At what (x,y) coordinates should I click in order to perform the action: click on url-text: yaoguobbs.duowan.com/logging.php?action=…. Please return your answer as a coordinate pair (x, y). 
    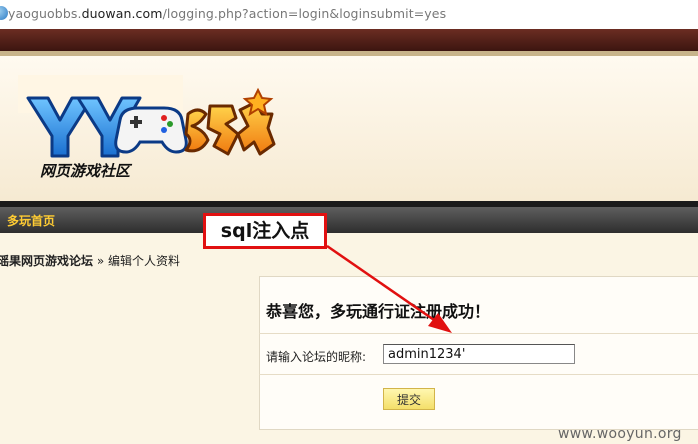
    Looking at the image, I should click on (227, 13).